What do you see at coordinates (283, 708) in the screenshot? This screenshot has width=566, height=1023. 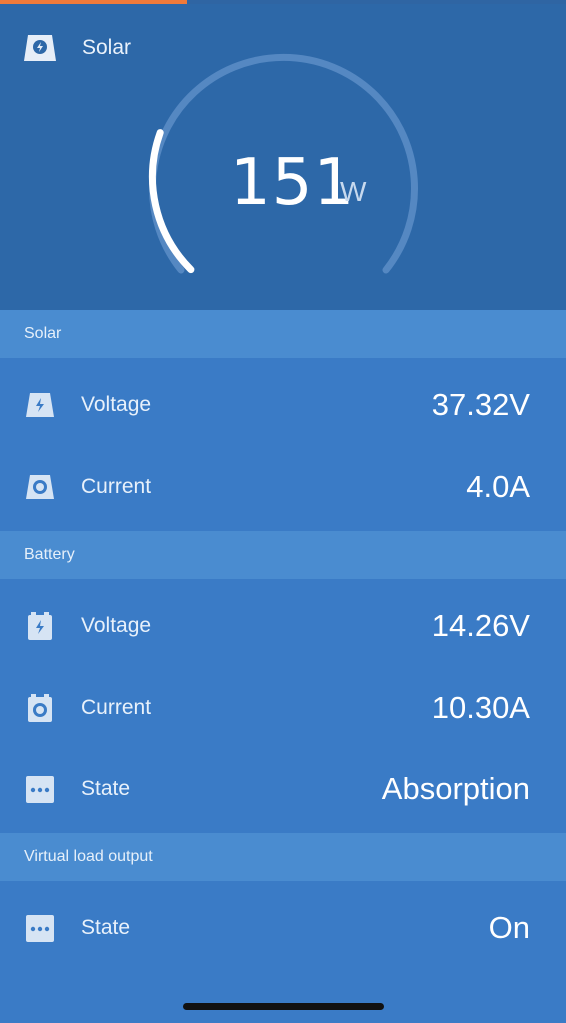 I see `battery-current-row: Current 10.30A` at bounding box center [283, 708].